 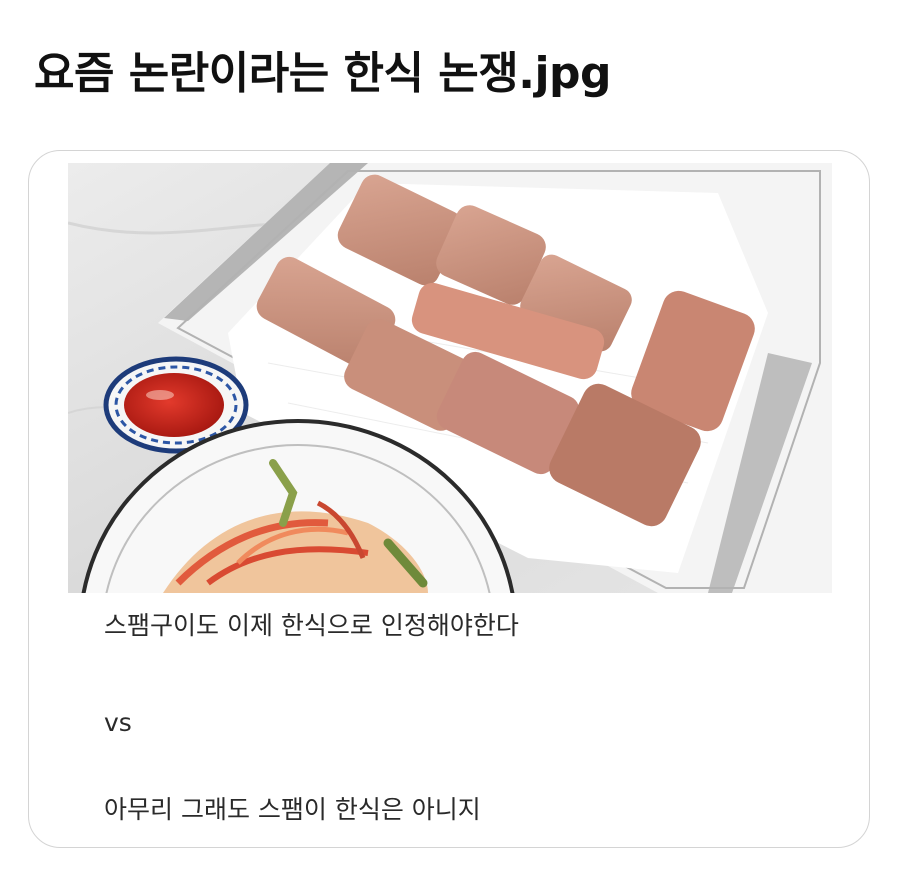 I want to click on caption-vs: vs, so click(x=118, y=722).